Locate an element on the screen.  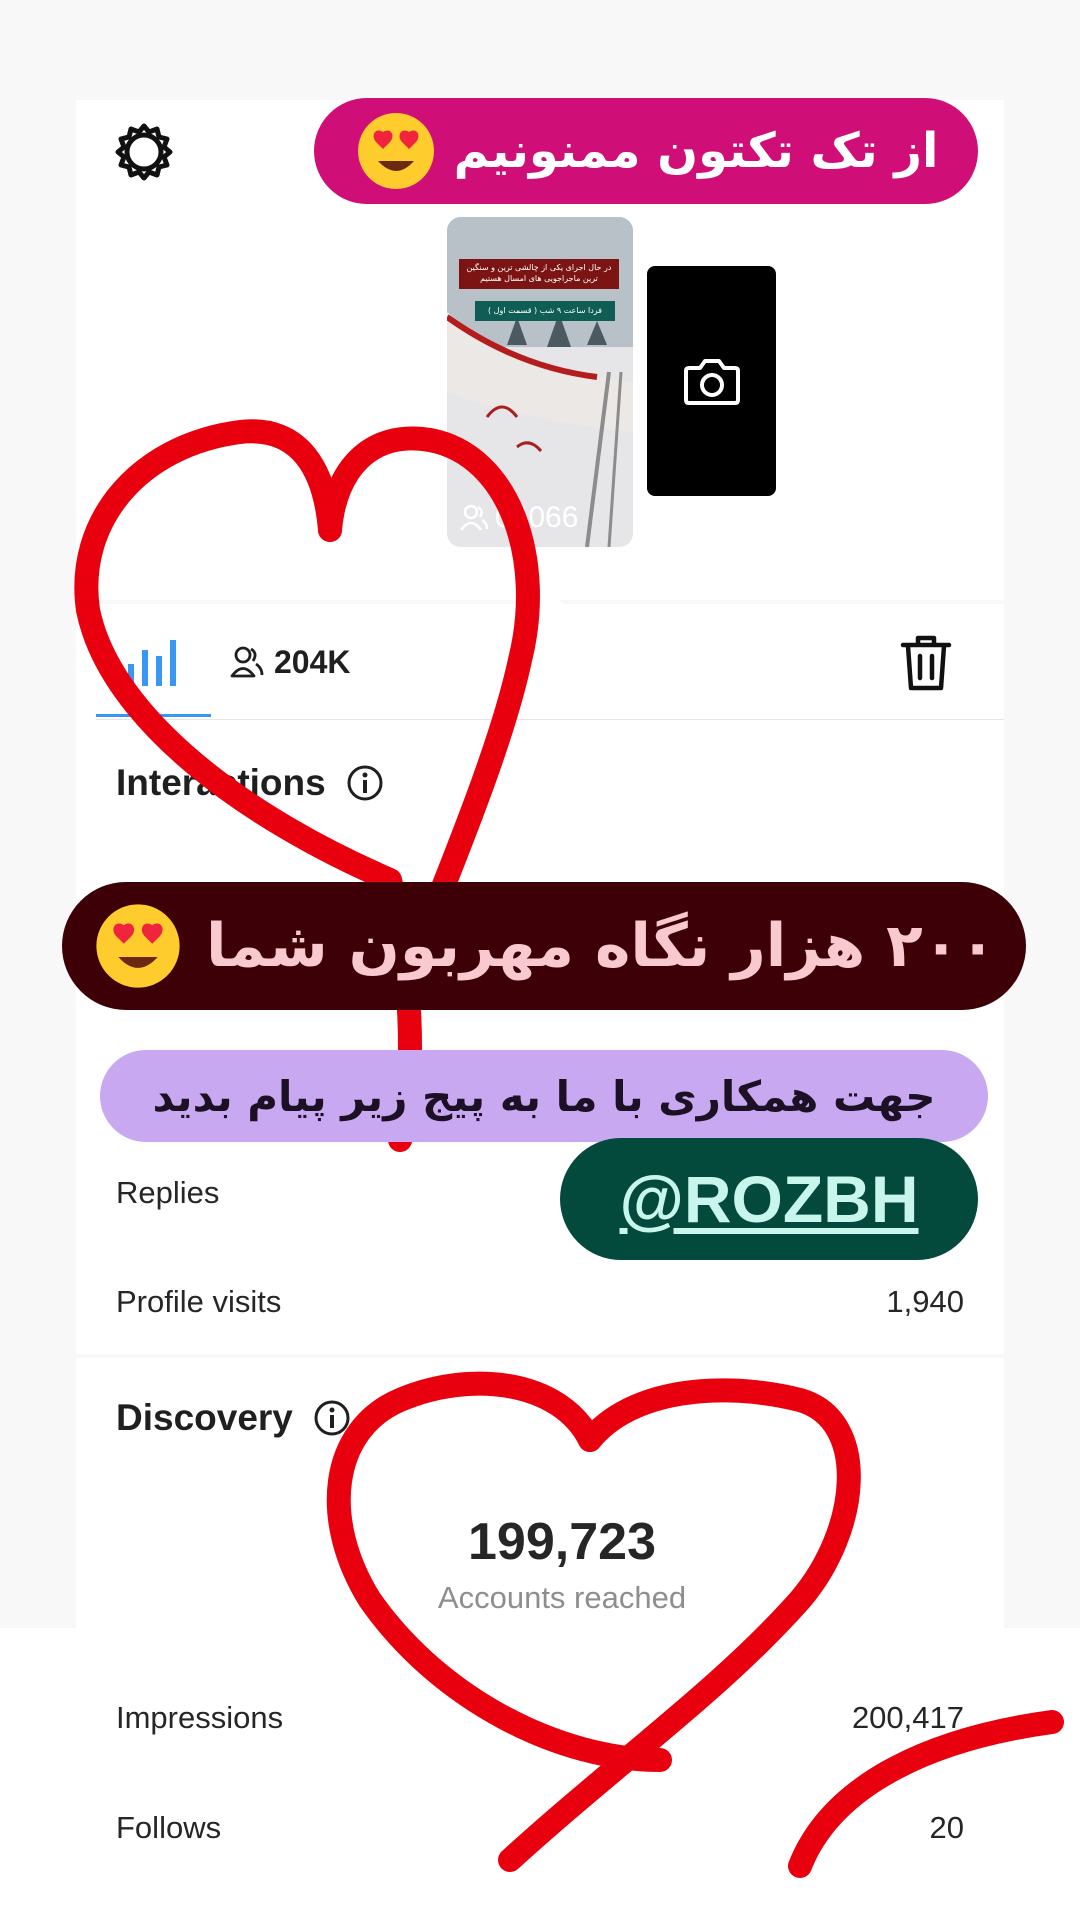
add-story-camera-button is located at coordinates (711, 381).